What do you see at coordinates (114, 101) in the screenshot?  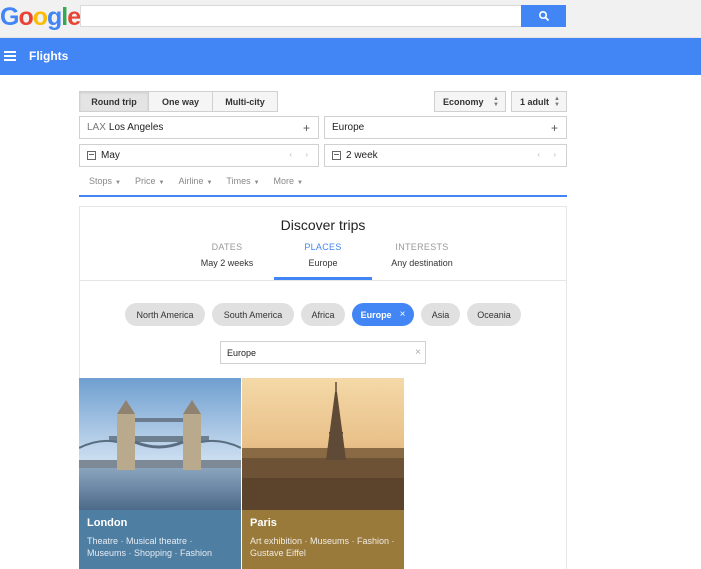 I see `trip-type-round-trip: Round trip` at bounding box center [114, 101].